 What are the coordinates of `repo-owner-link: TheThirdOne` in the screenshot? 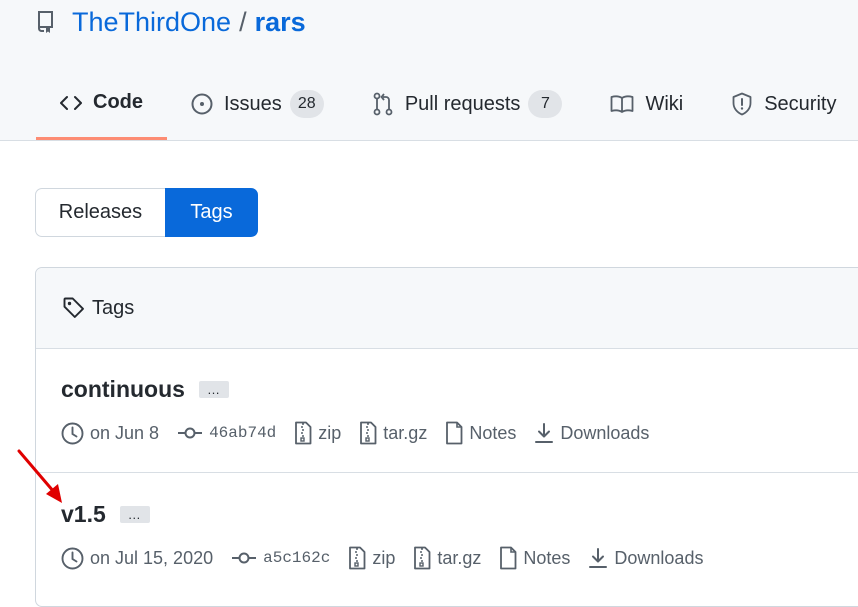 It's located at (151, 22).